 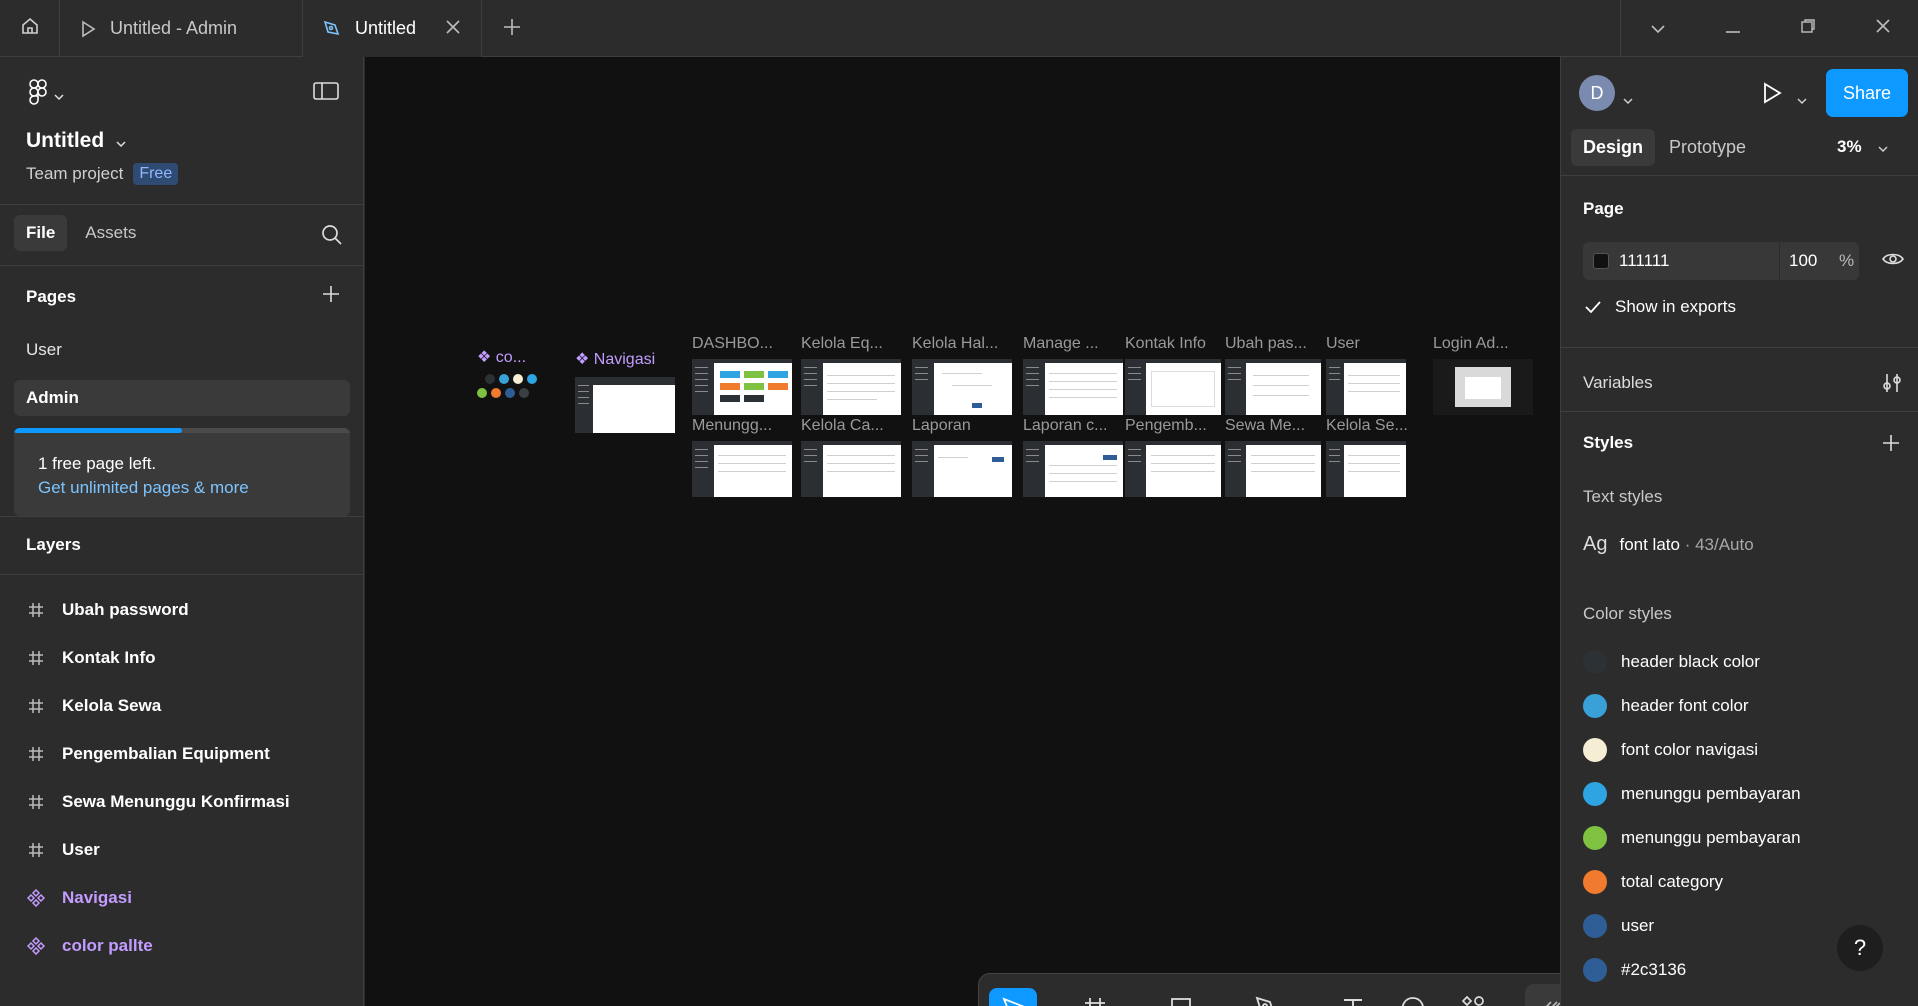 I want to click on page-item-user: User, so click(x=182, y=350).